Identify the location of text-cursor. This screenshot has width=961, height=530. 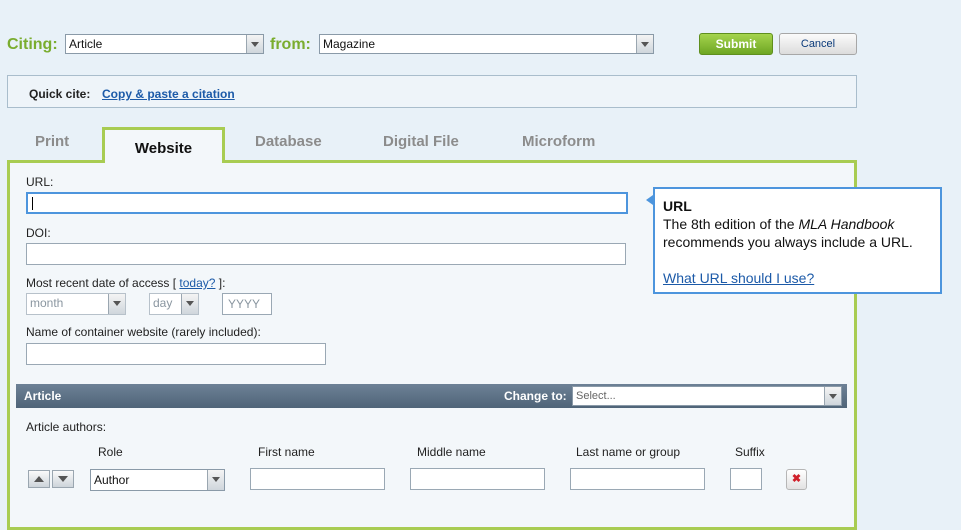
(32, 203).